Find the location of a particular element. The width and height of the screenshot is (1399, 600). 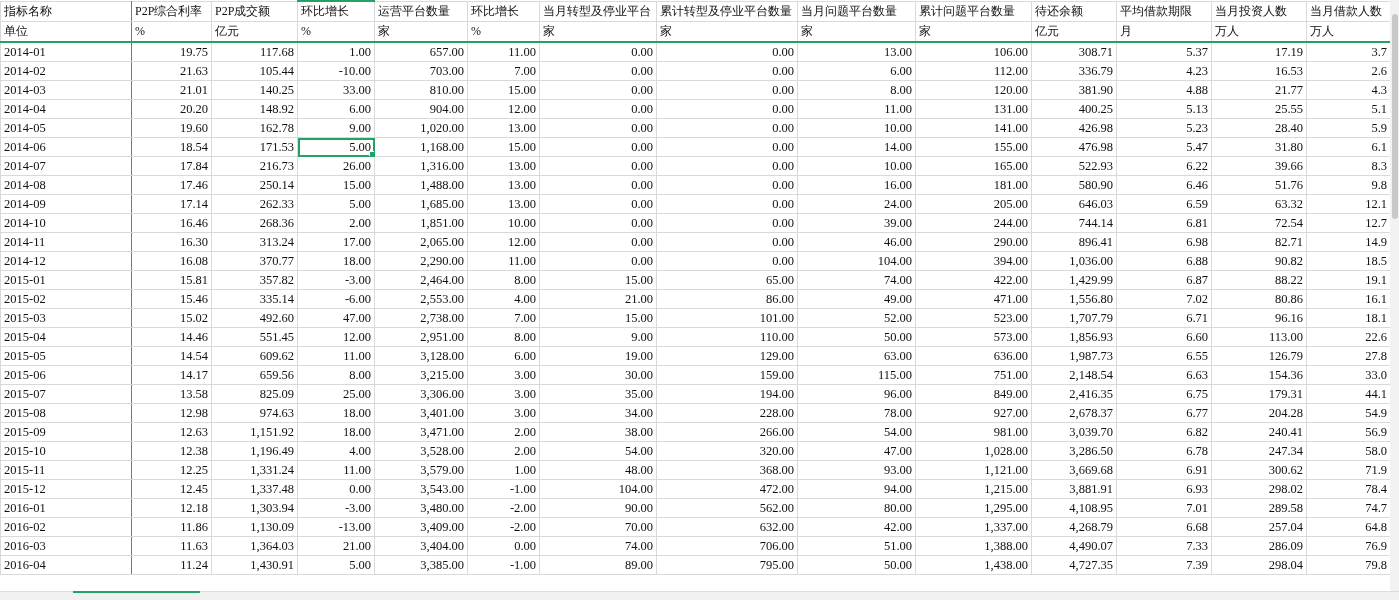

table-cell: 86.00 is located at coordinates (727, 299).